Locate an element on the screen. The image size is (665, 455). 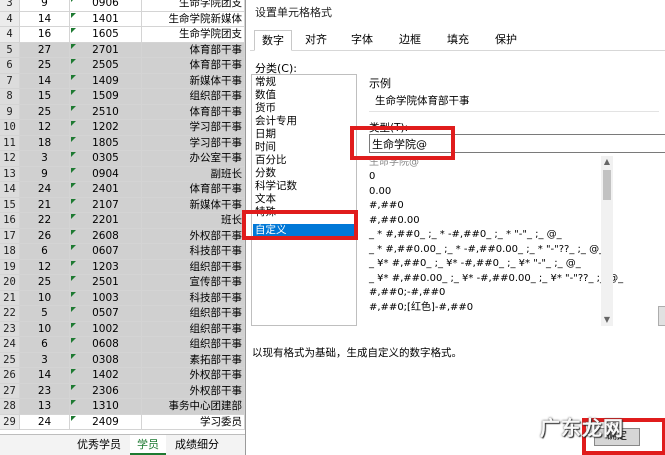
cell-c: 学习部干事 is located at coordinates (193, 127).